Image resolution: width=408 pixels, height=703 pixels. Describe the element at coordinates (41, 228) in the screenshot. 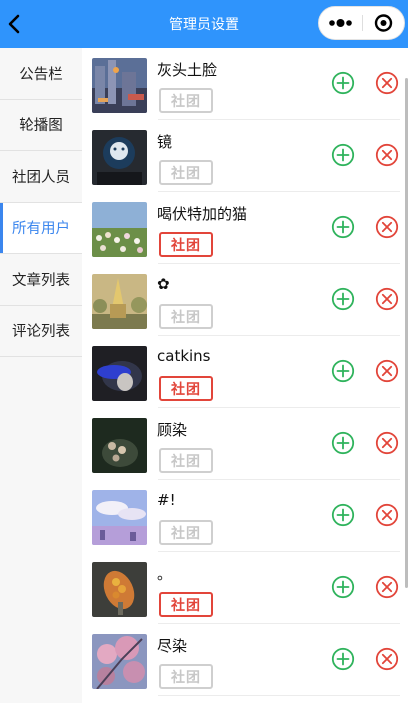

I see `sidebar-item: 所有用户` at that location.